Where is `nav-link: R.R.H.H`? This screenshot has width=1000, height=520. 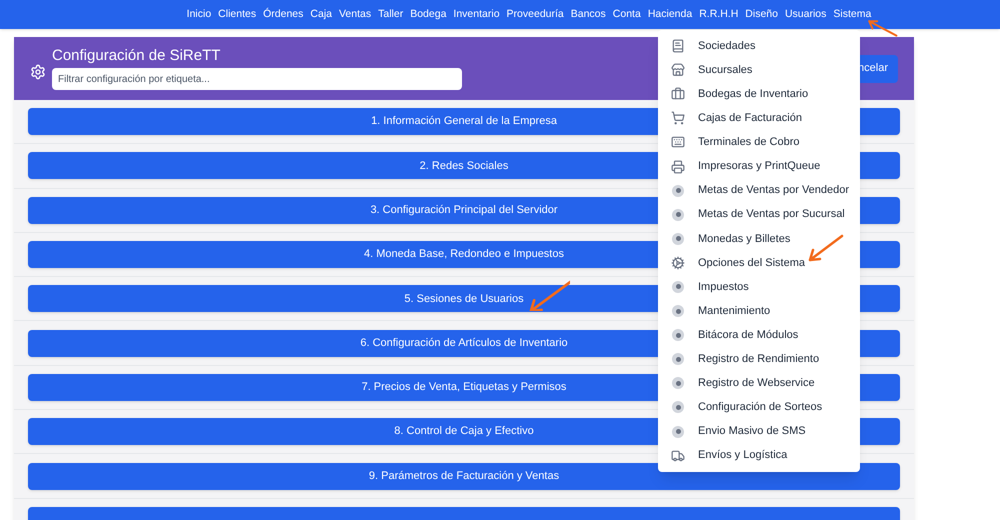
nav-link: R.R.H.H is located at coordinates (718, 14).